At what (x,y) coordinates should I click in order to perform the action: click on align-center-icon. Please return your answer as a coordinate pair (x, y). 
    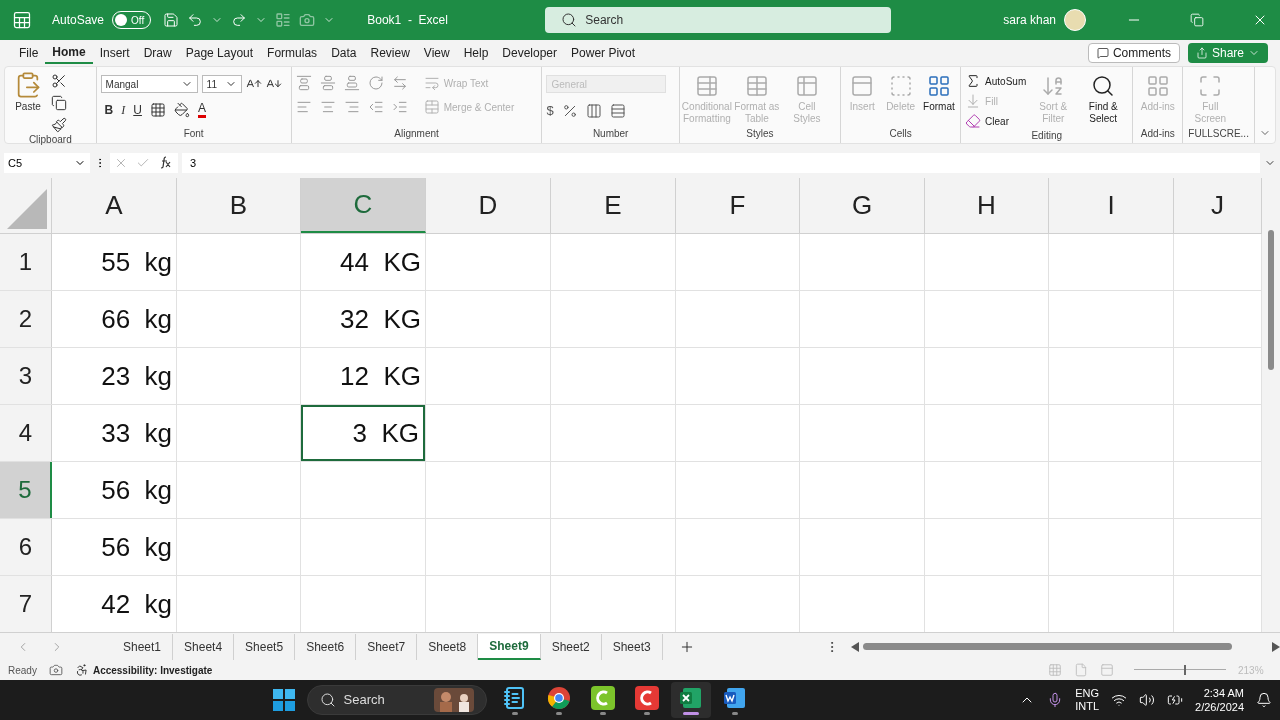
    Looking at the image, I should click on (327, 107).